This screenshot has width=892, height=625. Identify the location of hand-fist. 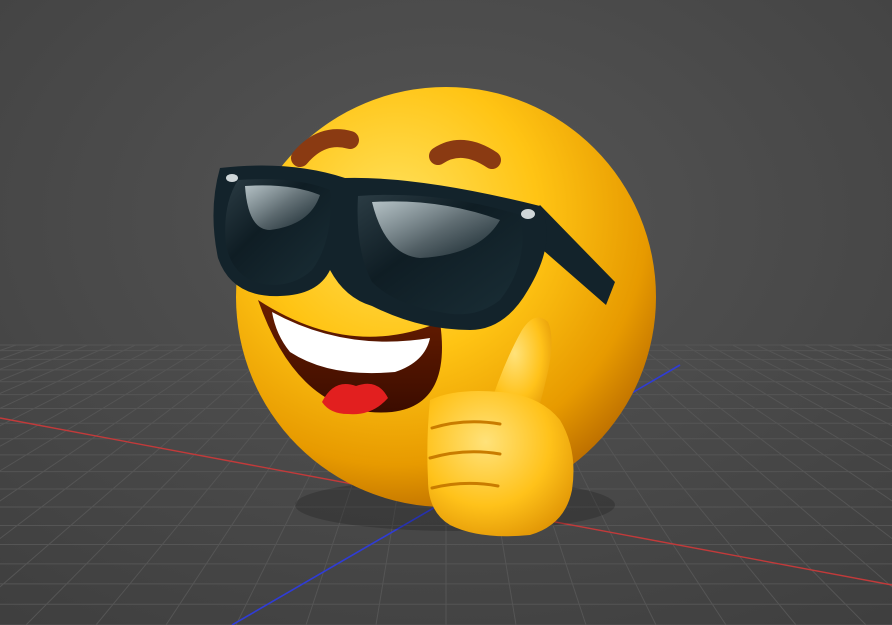
(500, 464).